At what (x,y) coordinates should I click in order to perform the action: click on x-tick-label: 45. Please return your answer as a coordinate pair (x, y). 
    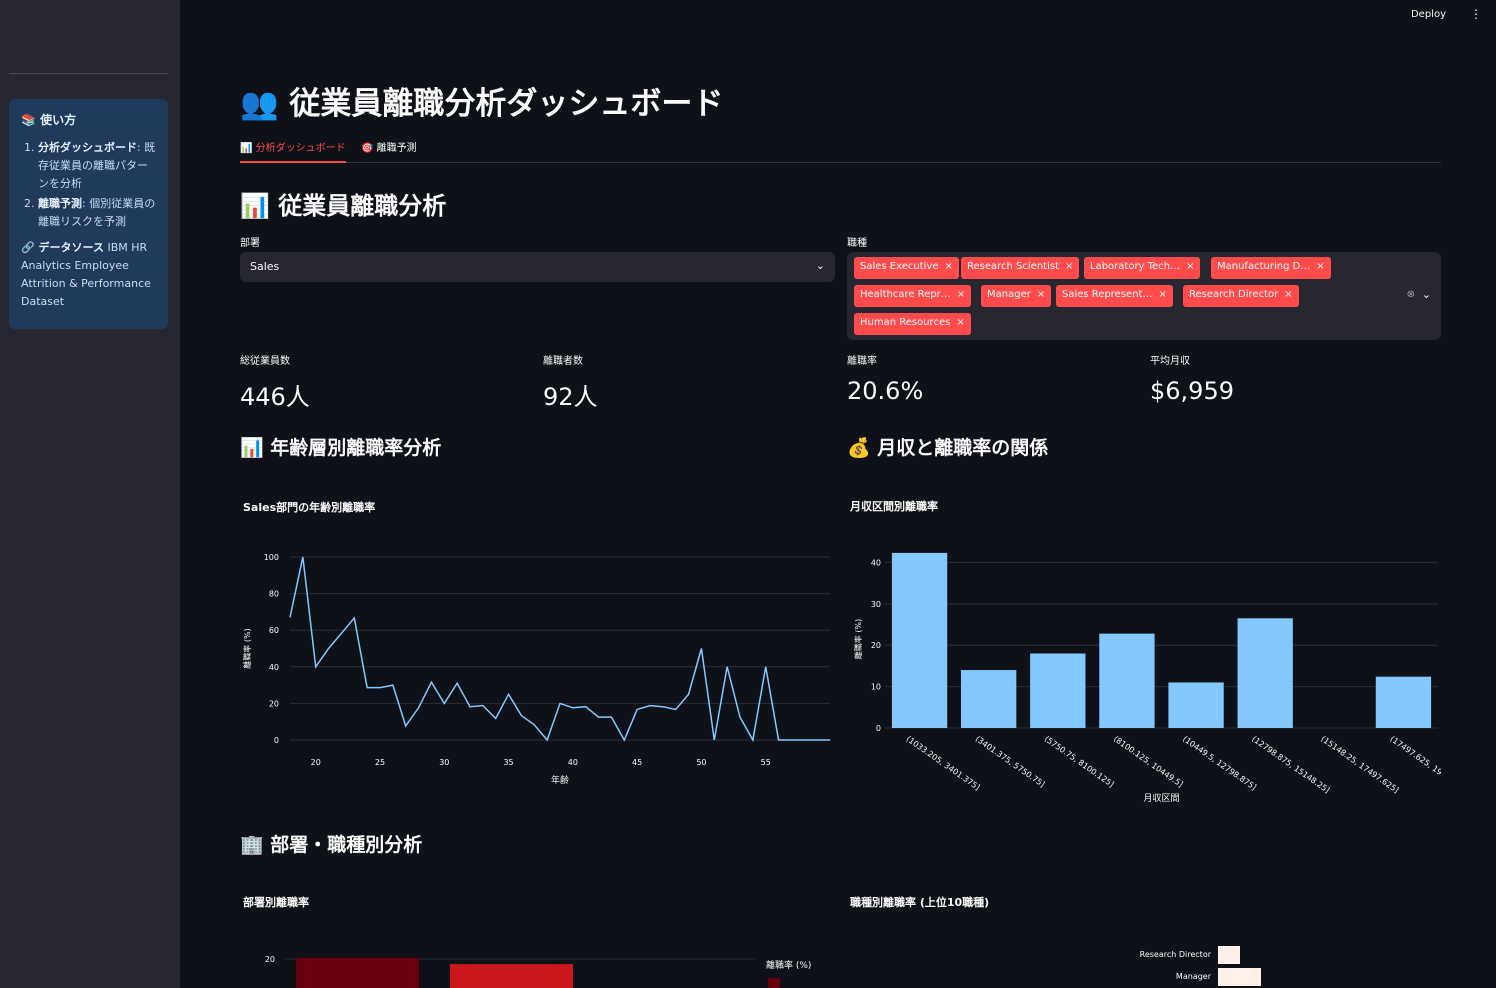
    Looking at the image, I should click on (637, 762).